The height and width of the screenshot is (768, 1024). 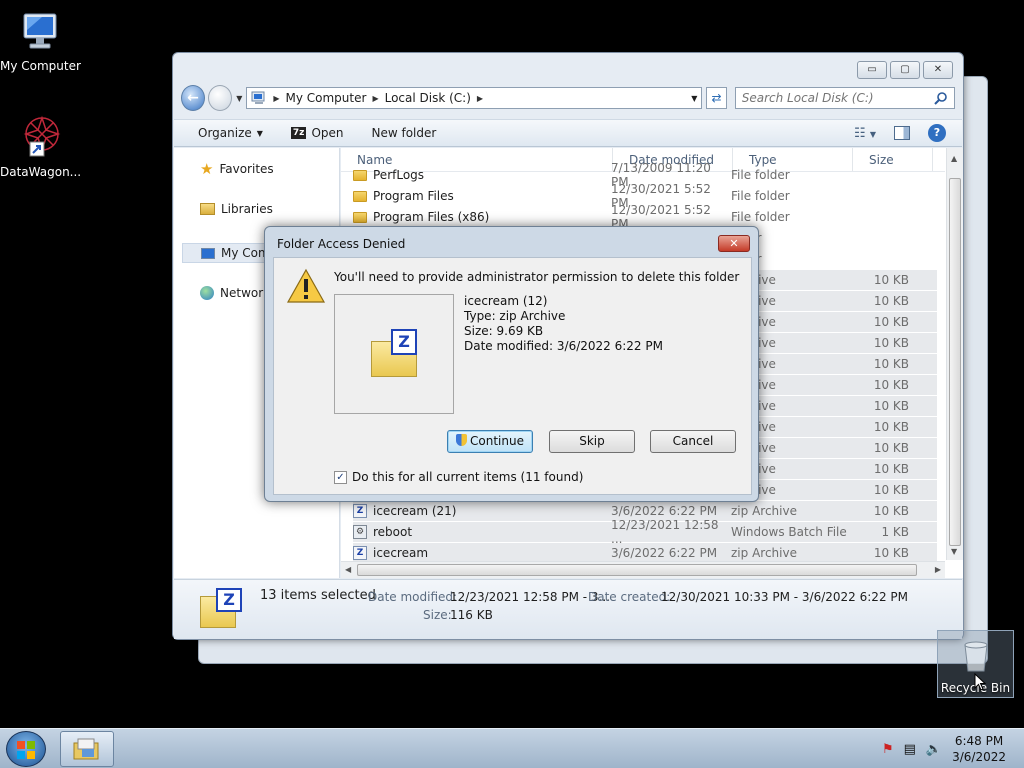 What do you see at coordinates (482, 511) in the screenshot?
I see `file-name-cell: Zicecream (21)` at bounding box center [482, 511].